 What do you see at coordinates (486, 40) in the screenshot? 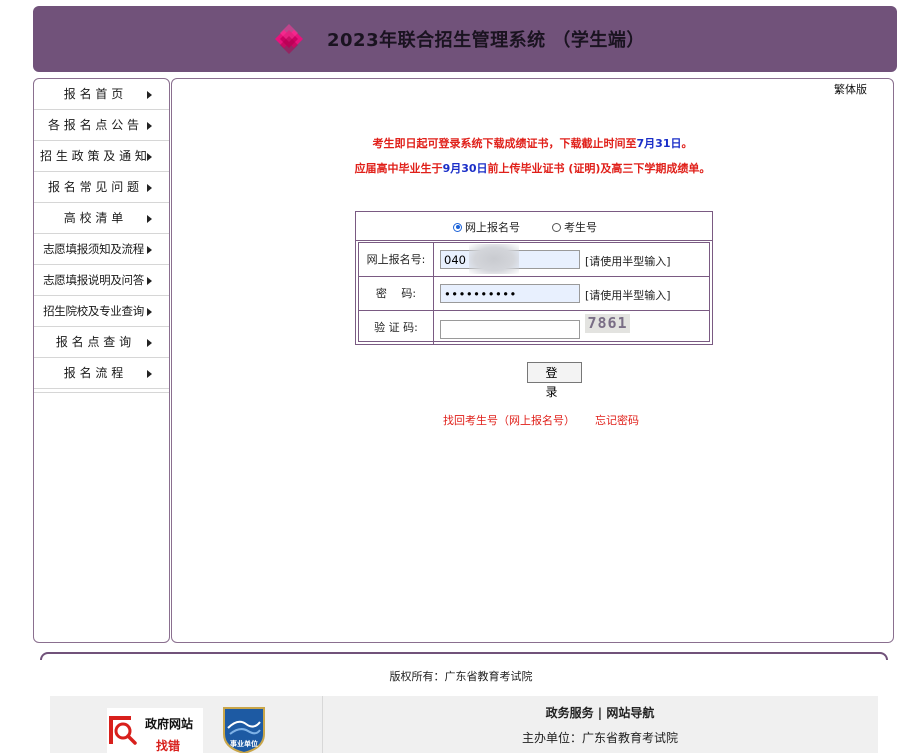
I see `system-title: 2023年联合招生管理系统 （学生端）` at bounding box center [486, 40].